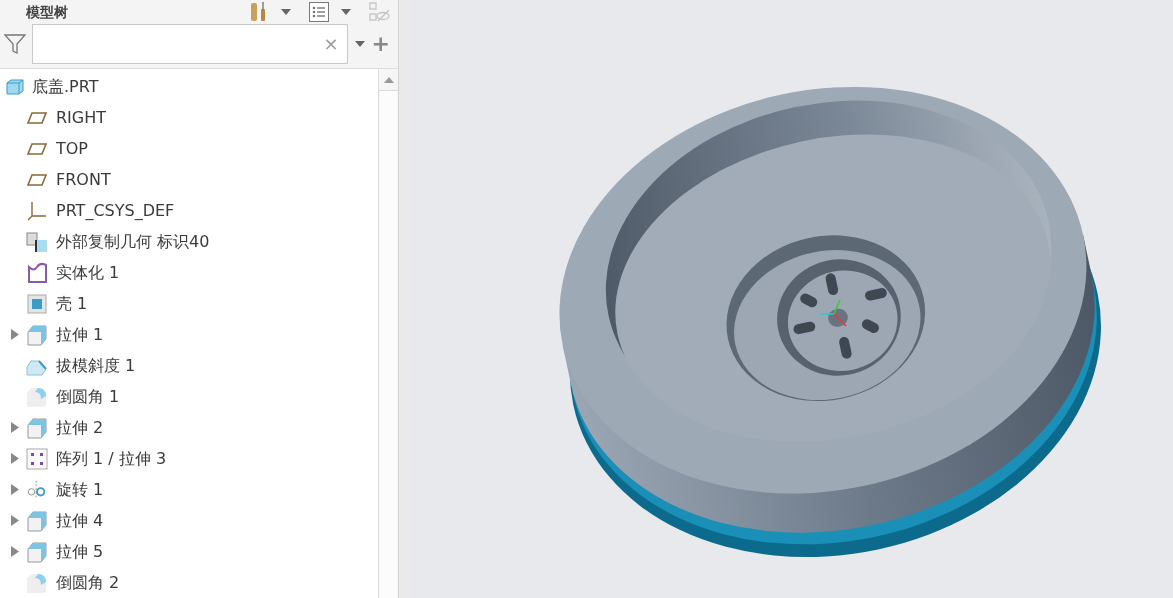 The width and height of the screenshot is (1173, 598). What do you see at coordinates (133, 241) in the screenshot?
I see `tree-item-label: 外部复制几何 标识40` at bounding box center [133, 241].